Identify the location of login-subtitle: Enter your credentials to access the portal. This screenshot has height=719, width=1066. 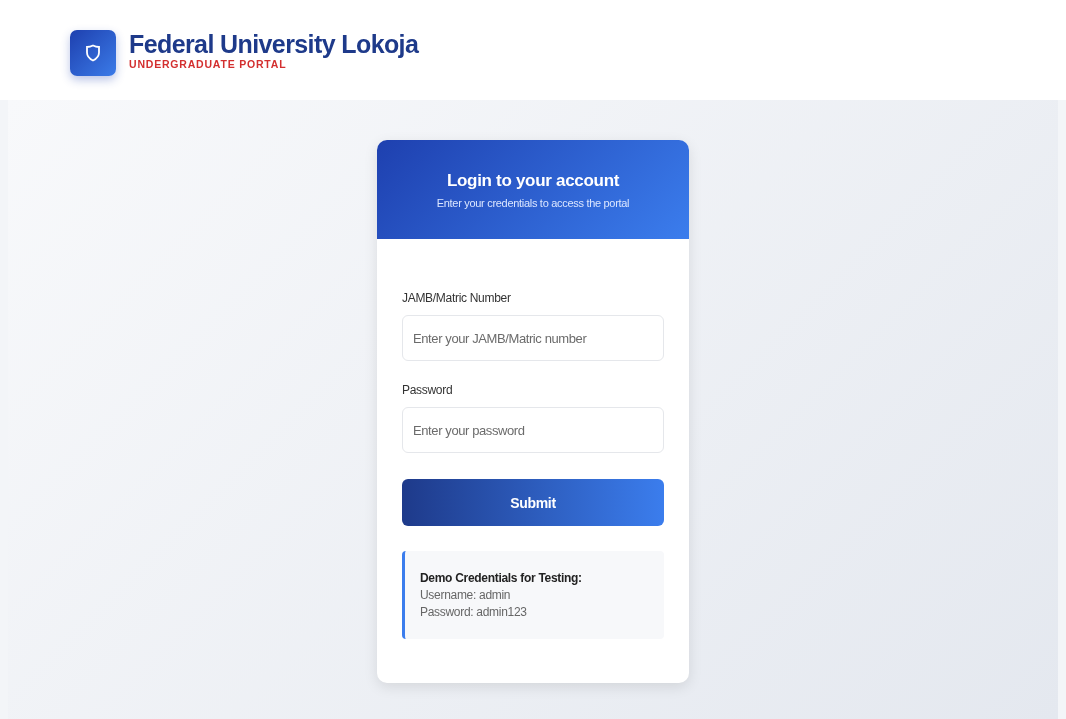
(533, 202).